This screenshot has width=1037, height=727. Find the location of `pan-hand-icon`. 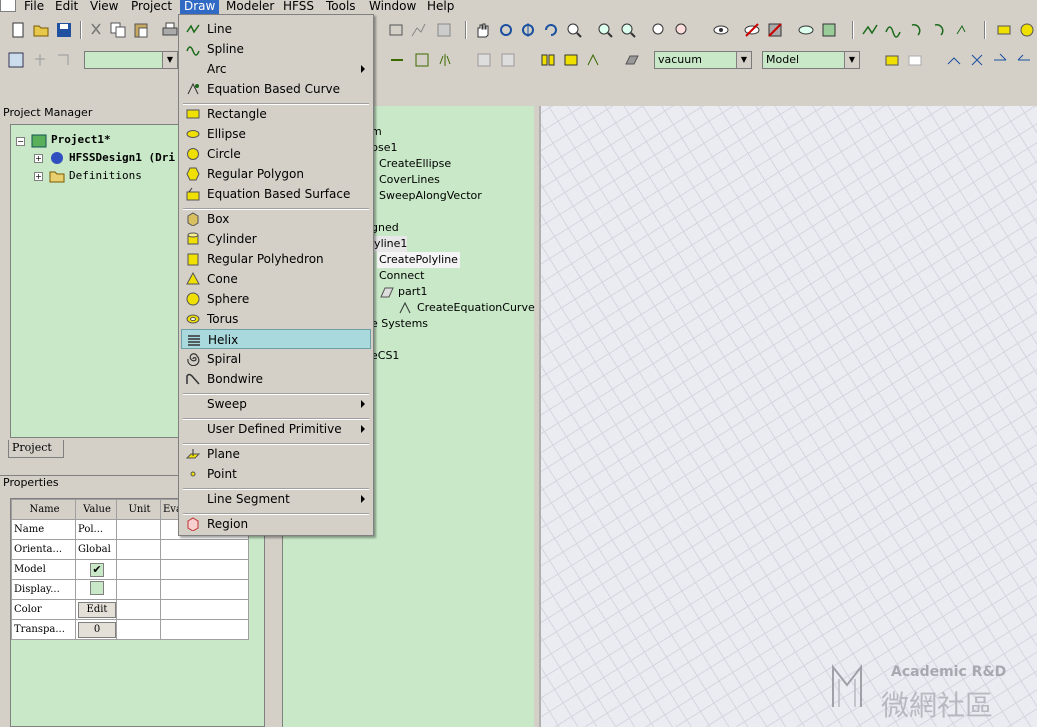

pan-hand-icon is located at coordinates (482, 30).